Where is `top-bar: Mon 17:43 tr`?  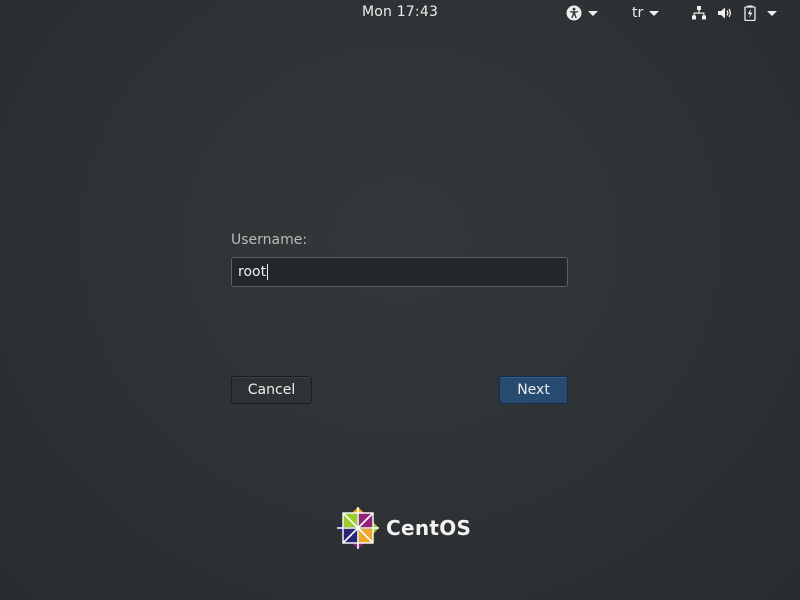
top-bar: Mon 17:43 tr is located at coordinates (400, 13).